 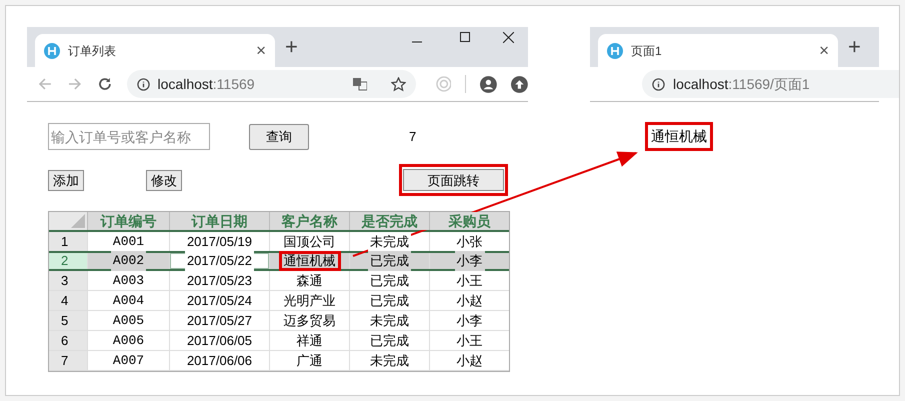 What do you see at coordinates (741, 84) in the screenshot?
I see `url-text: localhost:11569/页面1` at bounding box center [741, 84].